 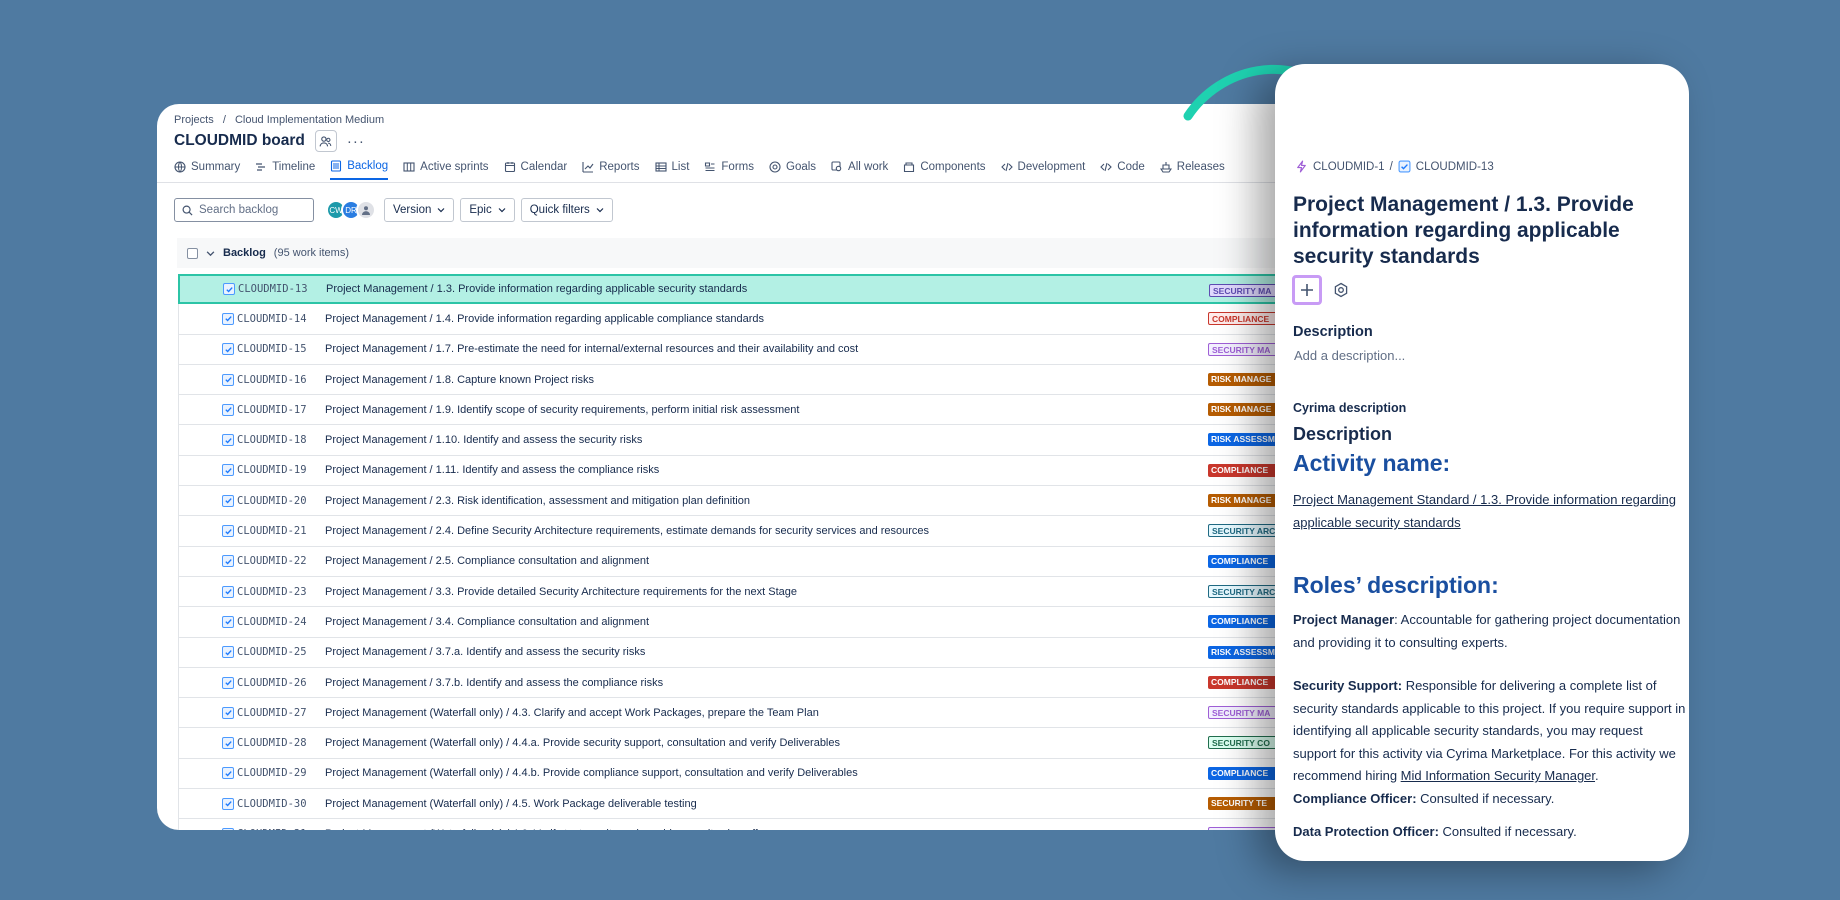 I want to click on tab-components: Components, so click(x=944, y=170).